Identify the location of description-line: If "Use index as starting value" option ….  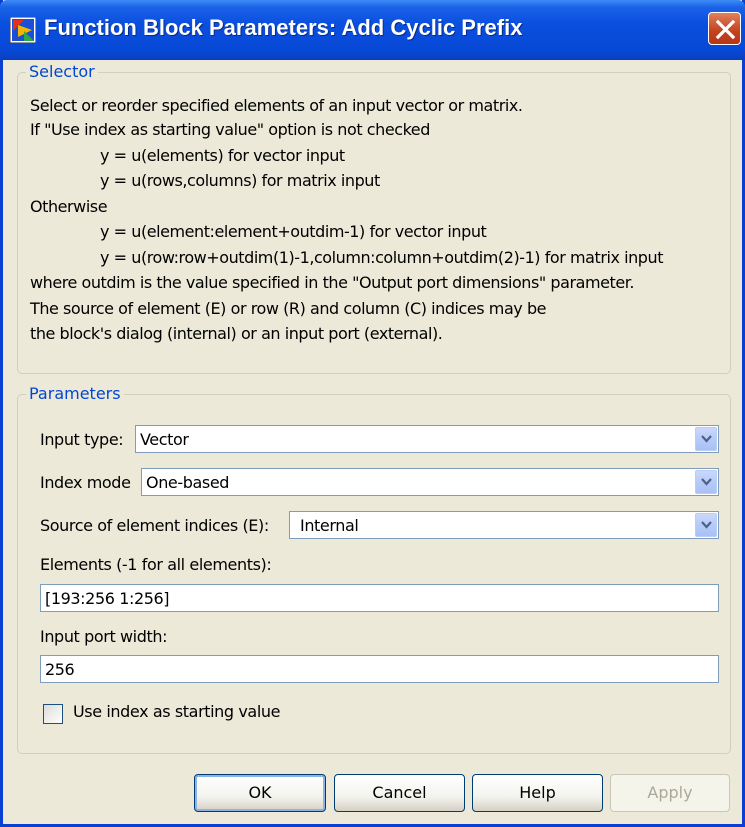
(230, 129).